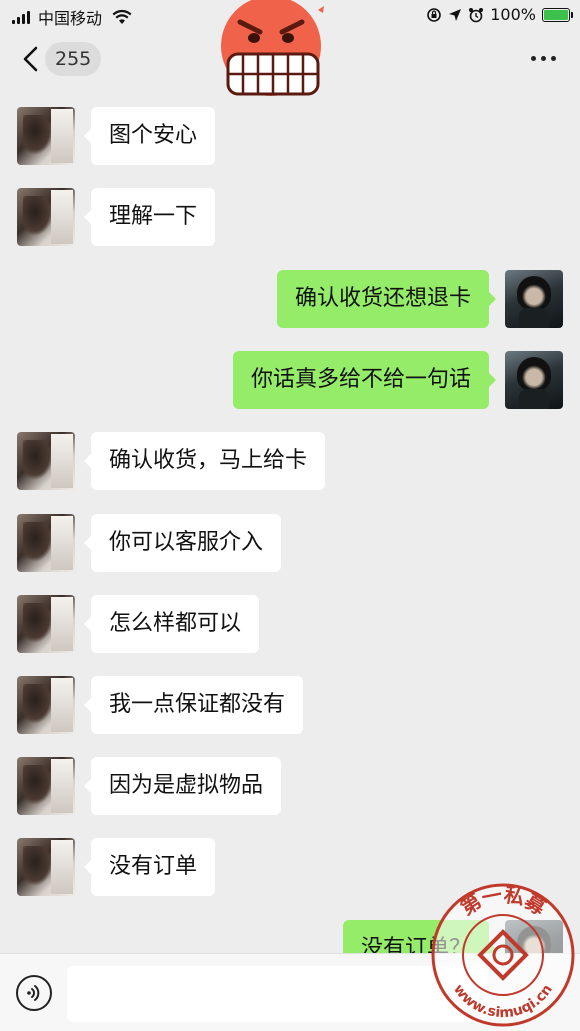  What do you see at coordinates (149, 867) in the screenshot?
I see `message-bubble: 没有订单` at bounding box center [149, 867].